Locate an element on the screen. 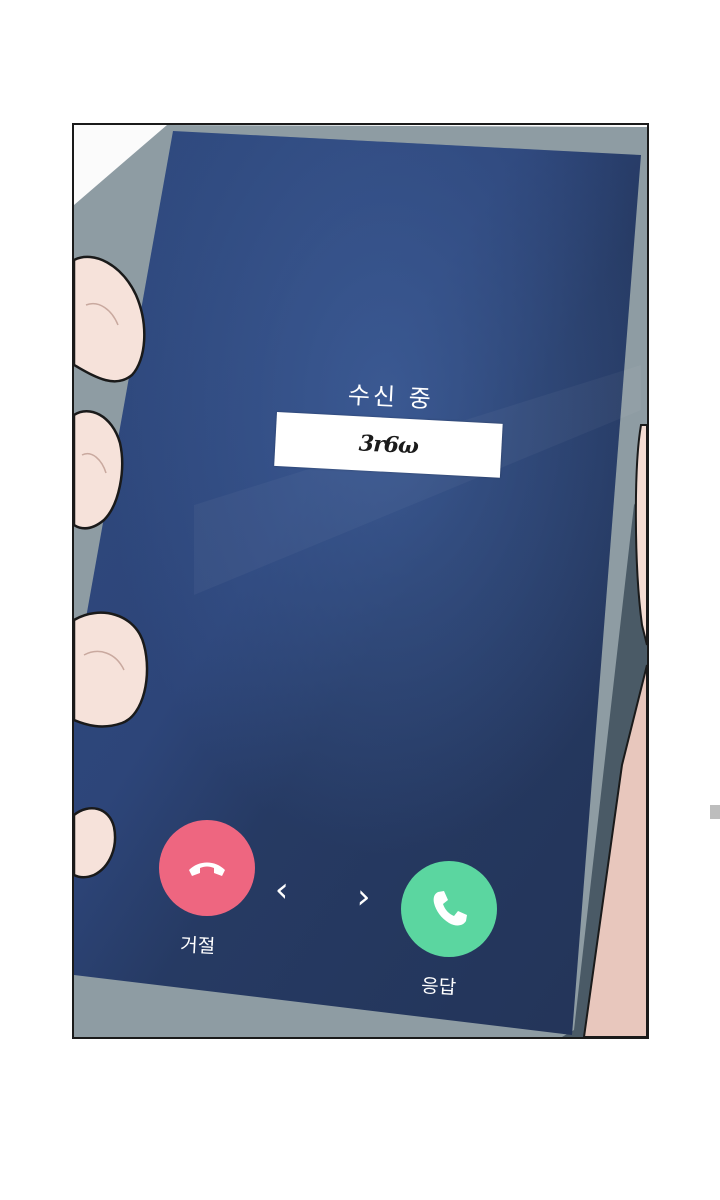 The image size is (720, 1200). decline-call-button is located at coordinates (207, 868).